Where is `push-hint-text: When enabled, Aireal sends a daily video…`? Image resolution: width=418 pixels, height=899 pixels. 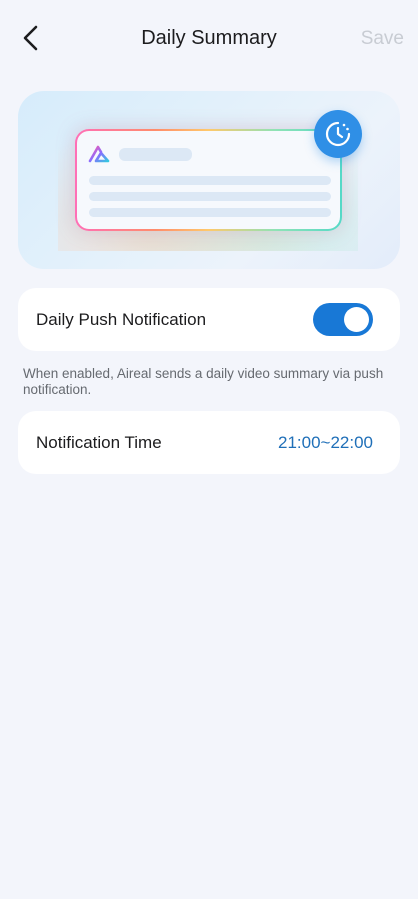
push-hint-text: When enabled, Aireal sends a daily video… is located at coordinates (203, 381).